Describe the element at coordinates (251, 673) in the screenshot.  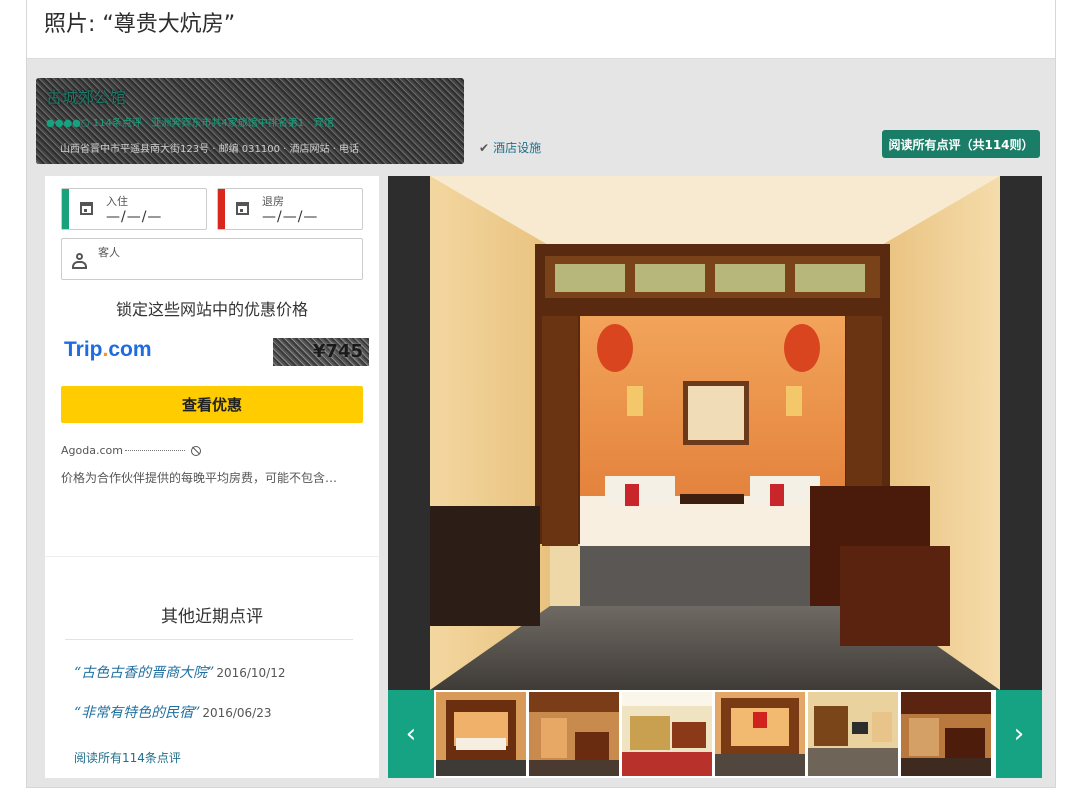
I see `review-date: 2016/10/12` at that location.